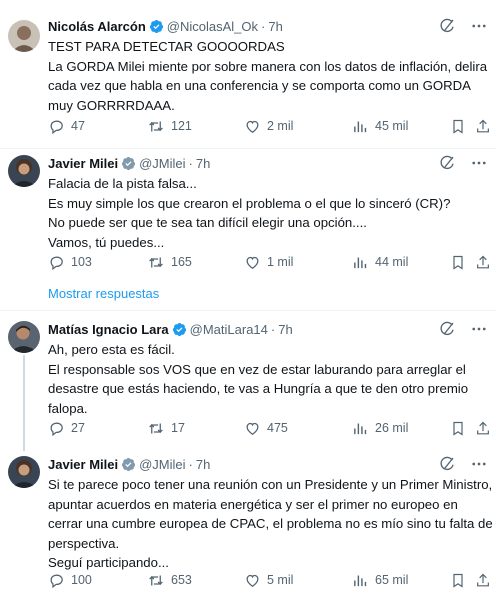 The height and width of the screenshot is (594, 496). I want to click on views-button: 45 mil, so click(380, 126).